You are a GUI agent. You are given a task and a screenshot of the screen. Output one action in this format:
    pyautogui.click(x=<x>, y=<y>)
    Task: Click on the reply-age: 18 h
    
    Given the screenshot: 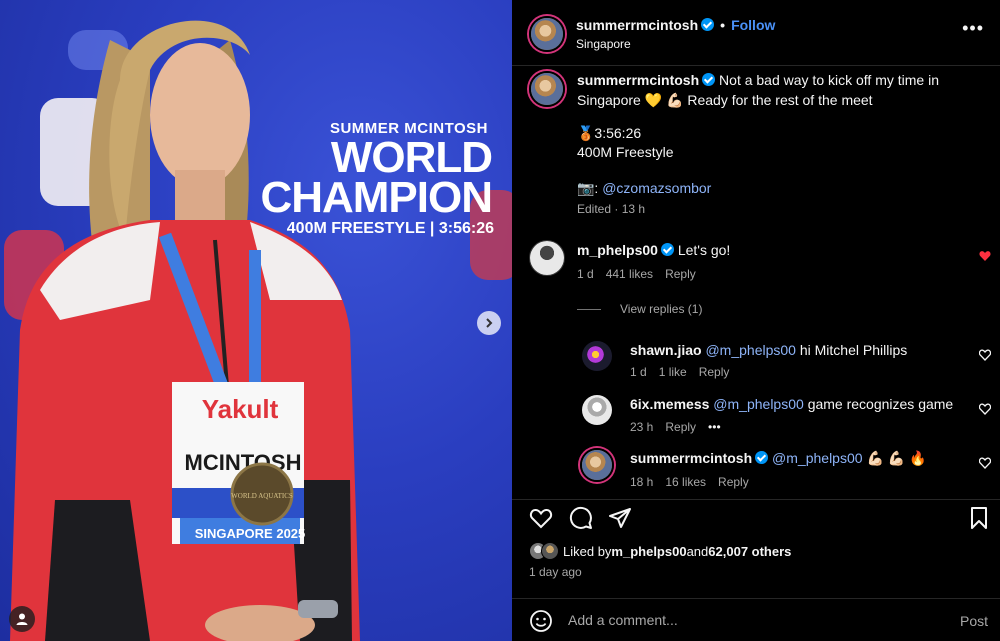 What is the action you would take?
    pyautogui.click(x=642, y=482)
    